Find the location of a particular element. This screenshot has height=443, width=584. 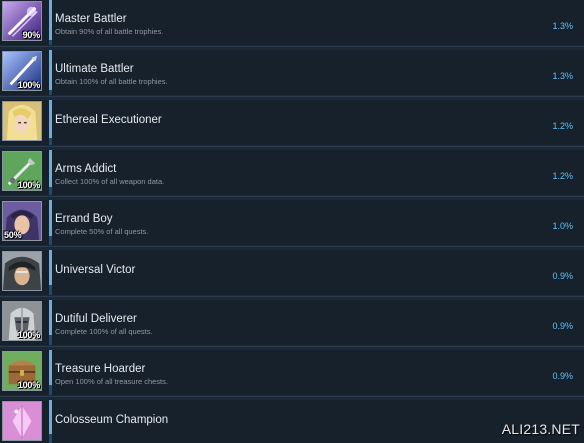

progress-badge: 90% is located at coordinates (31, 35).